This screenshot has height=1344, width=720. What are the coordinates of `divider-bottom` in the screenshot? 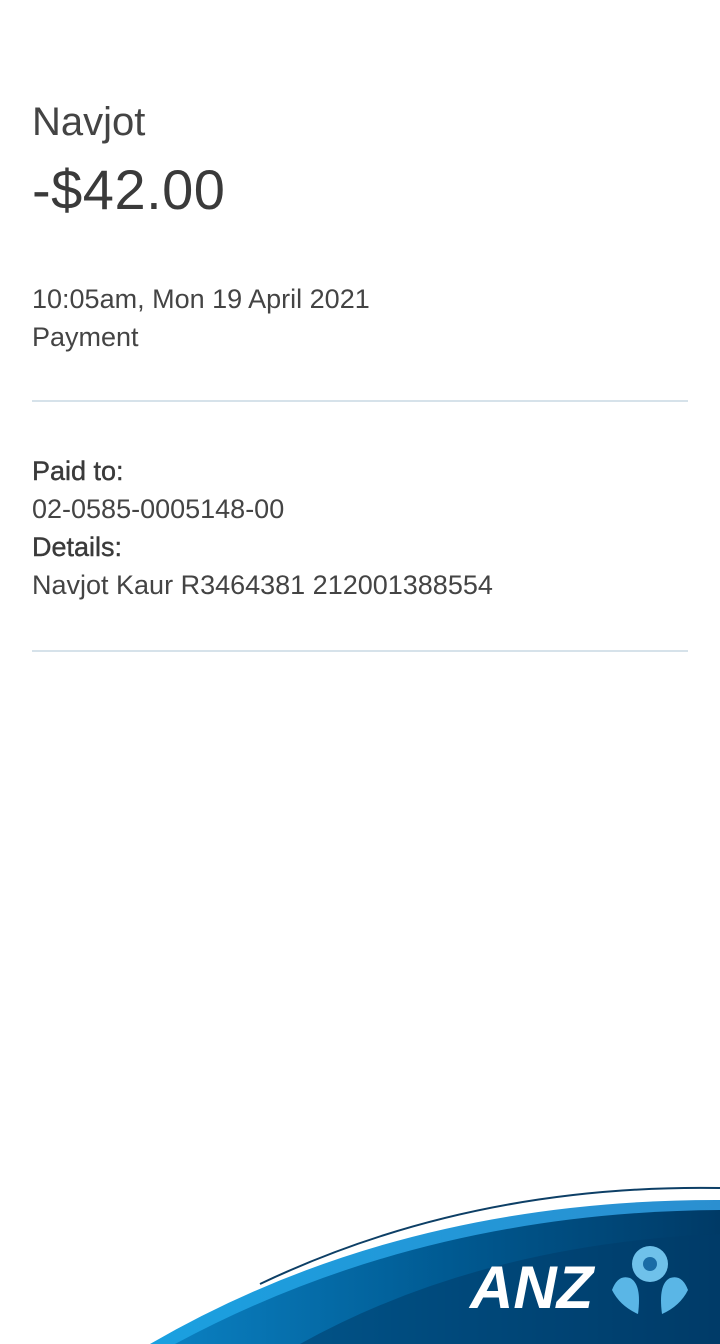 It's located at (360, 651).